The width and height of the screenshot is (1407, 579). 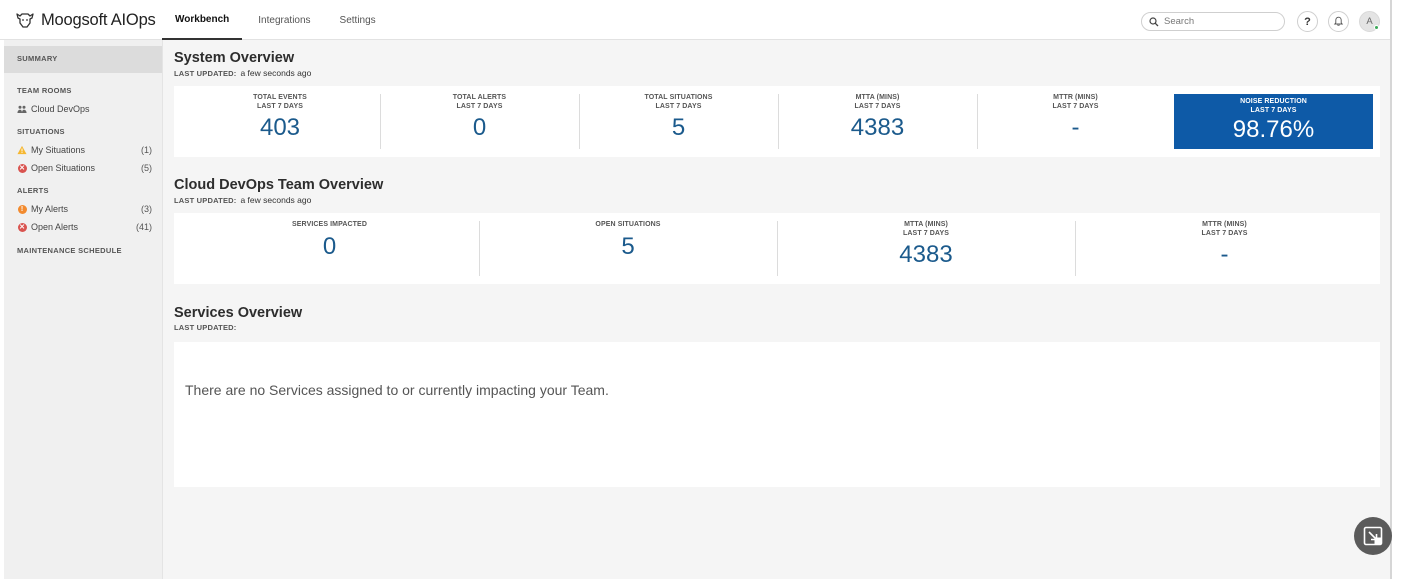 I want to click on warning-icon-wrap: !, so click(x=22, y=209).